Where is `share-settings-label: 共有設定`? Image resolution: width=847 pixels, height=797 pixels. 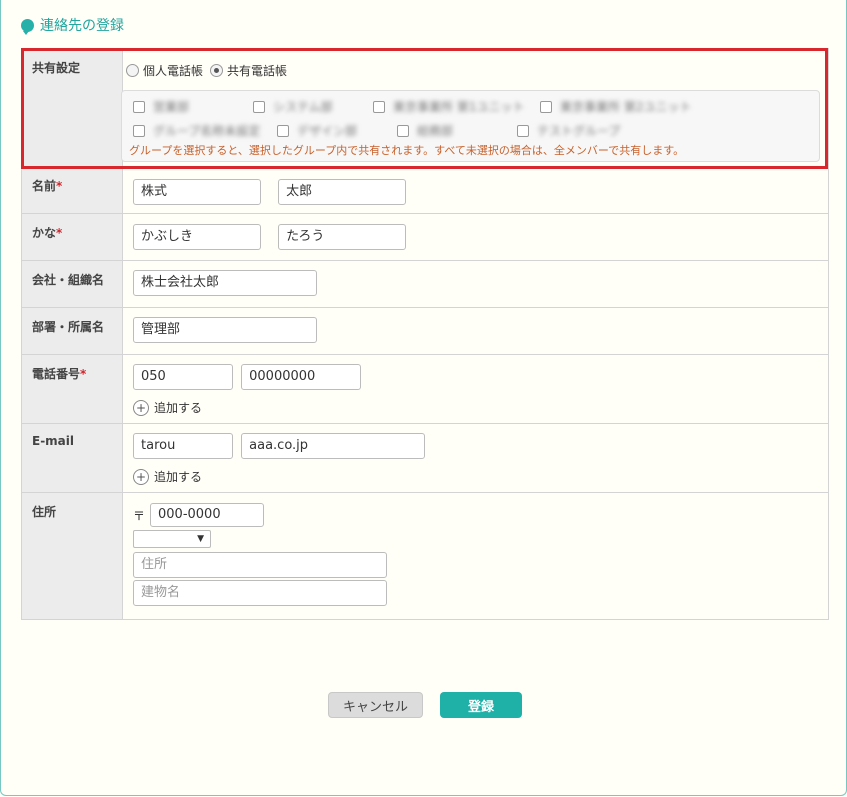
share-settings-label: 共有設定 is located at coordinates (72, 107).